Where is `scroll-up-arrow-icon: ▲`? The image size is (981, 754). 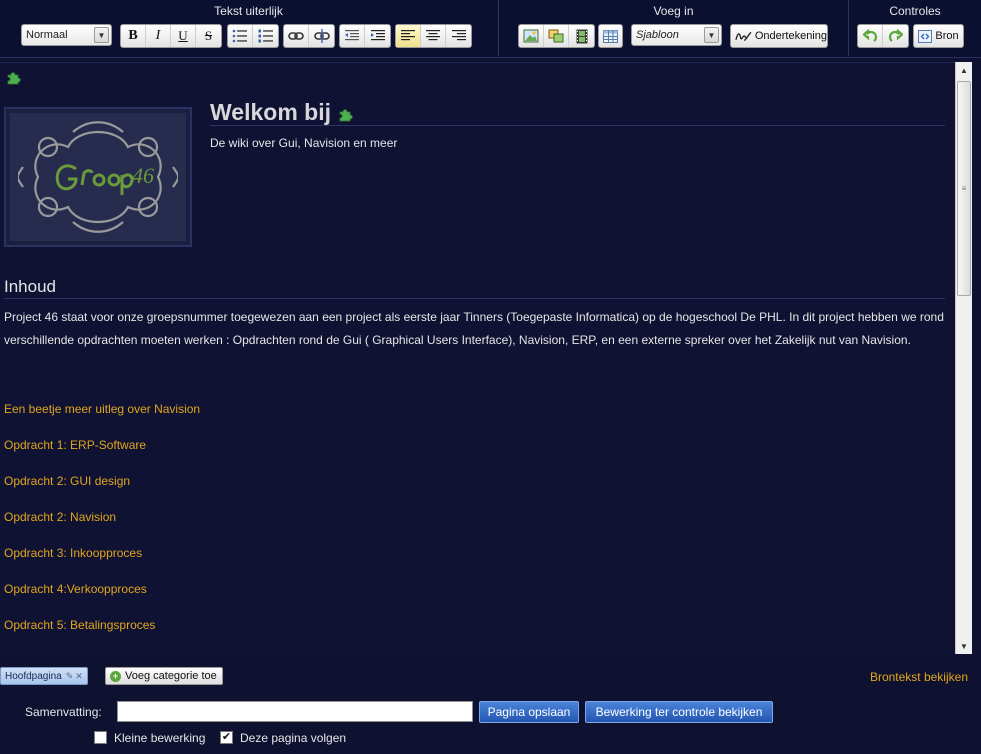
scroll-up-arrow-icon: ▲ is located at coordinates (964, 70).